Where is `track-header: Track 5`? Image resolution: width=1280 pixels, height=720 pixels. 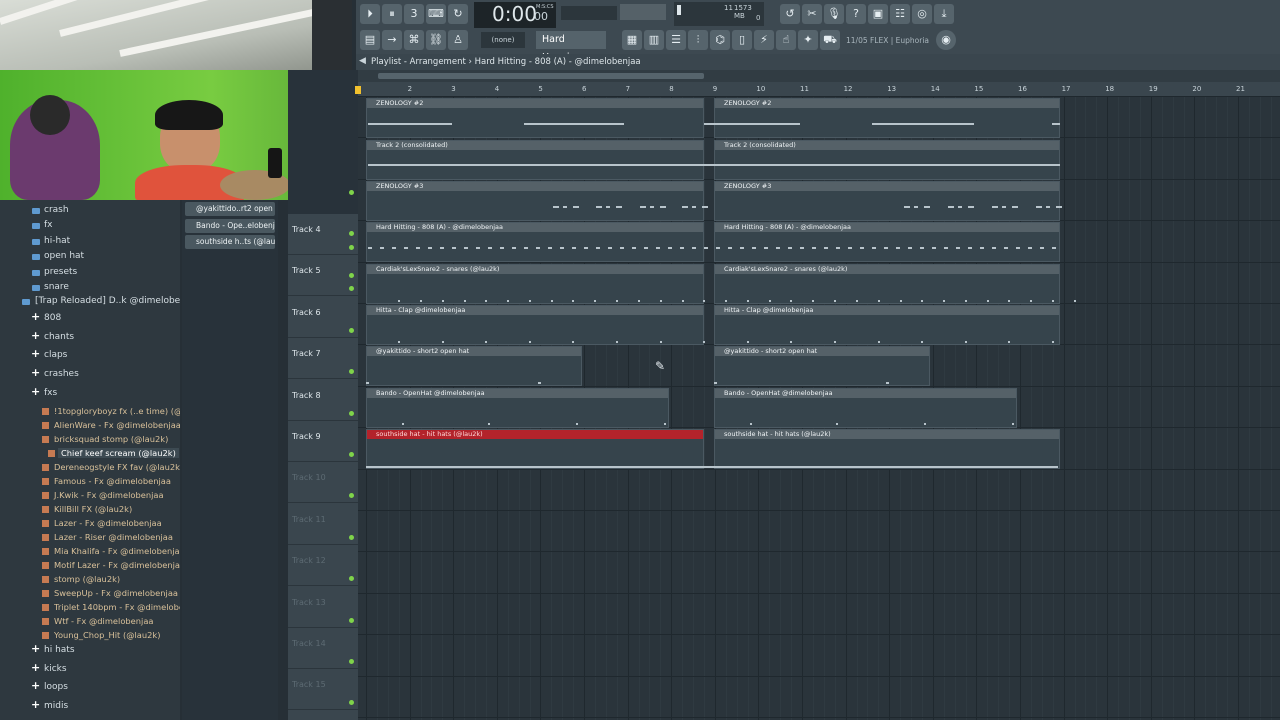
track-header: Track 5 is located at coordinates (323, 276).